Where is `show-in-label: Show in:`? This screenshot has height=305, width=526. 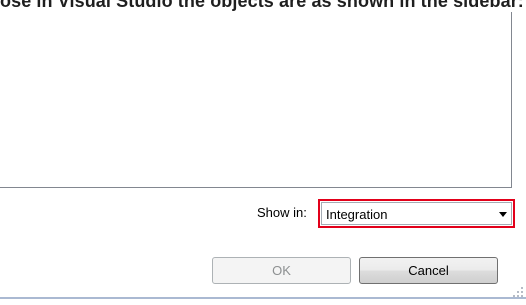 show-in-label: Show in: is located at coordinates (282, 212).